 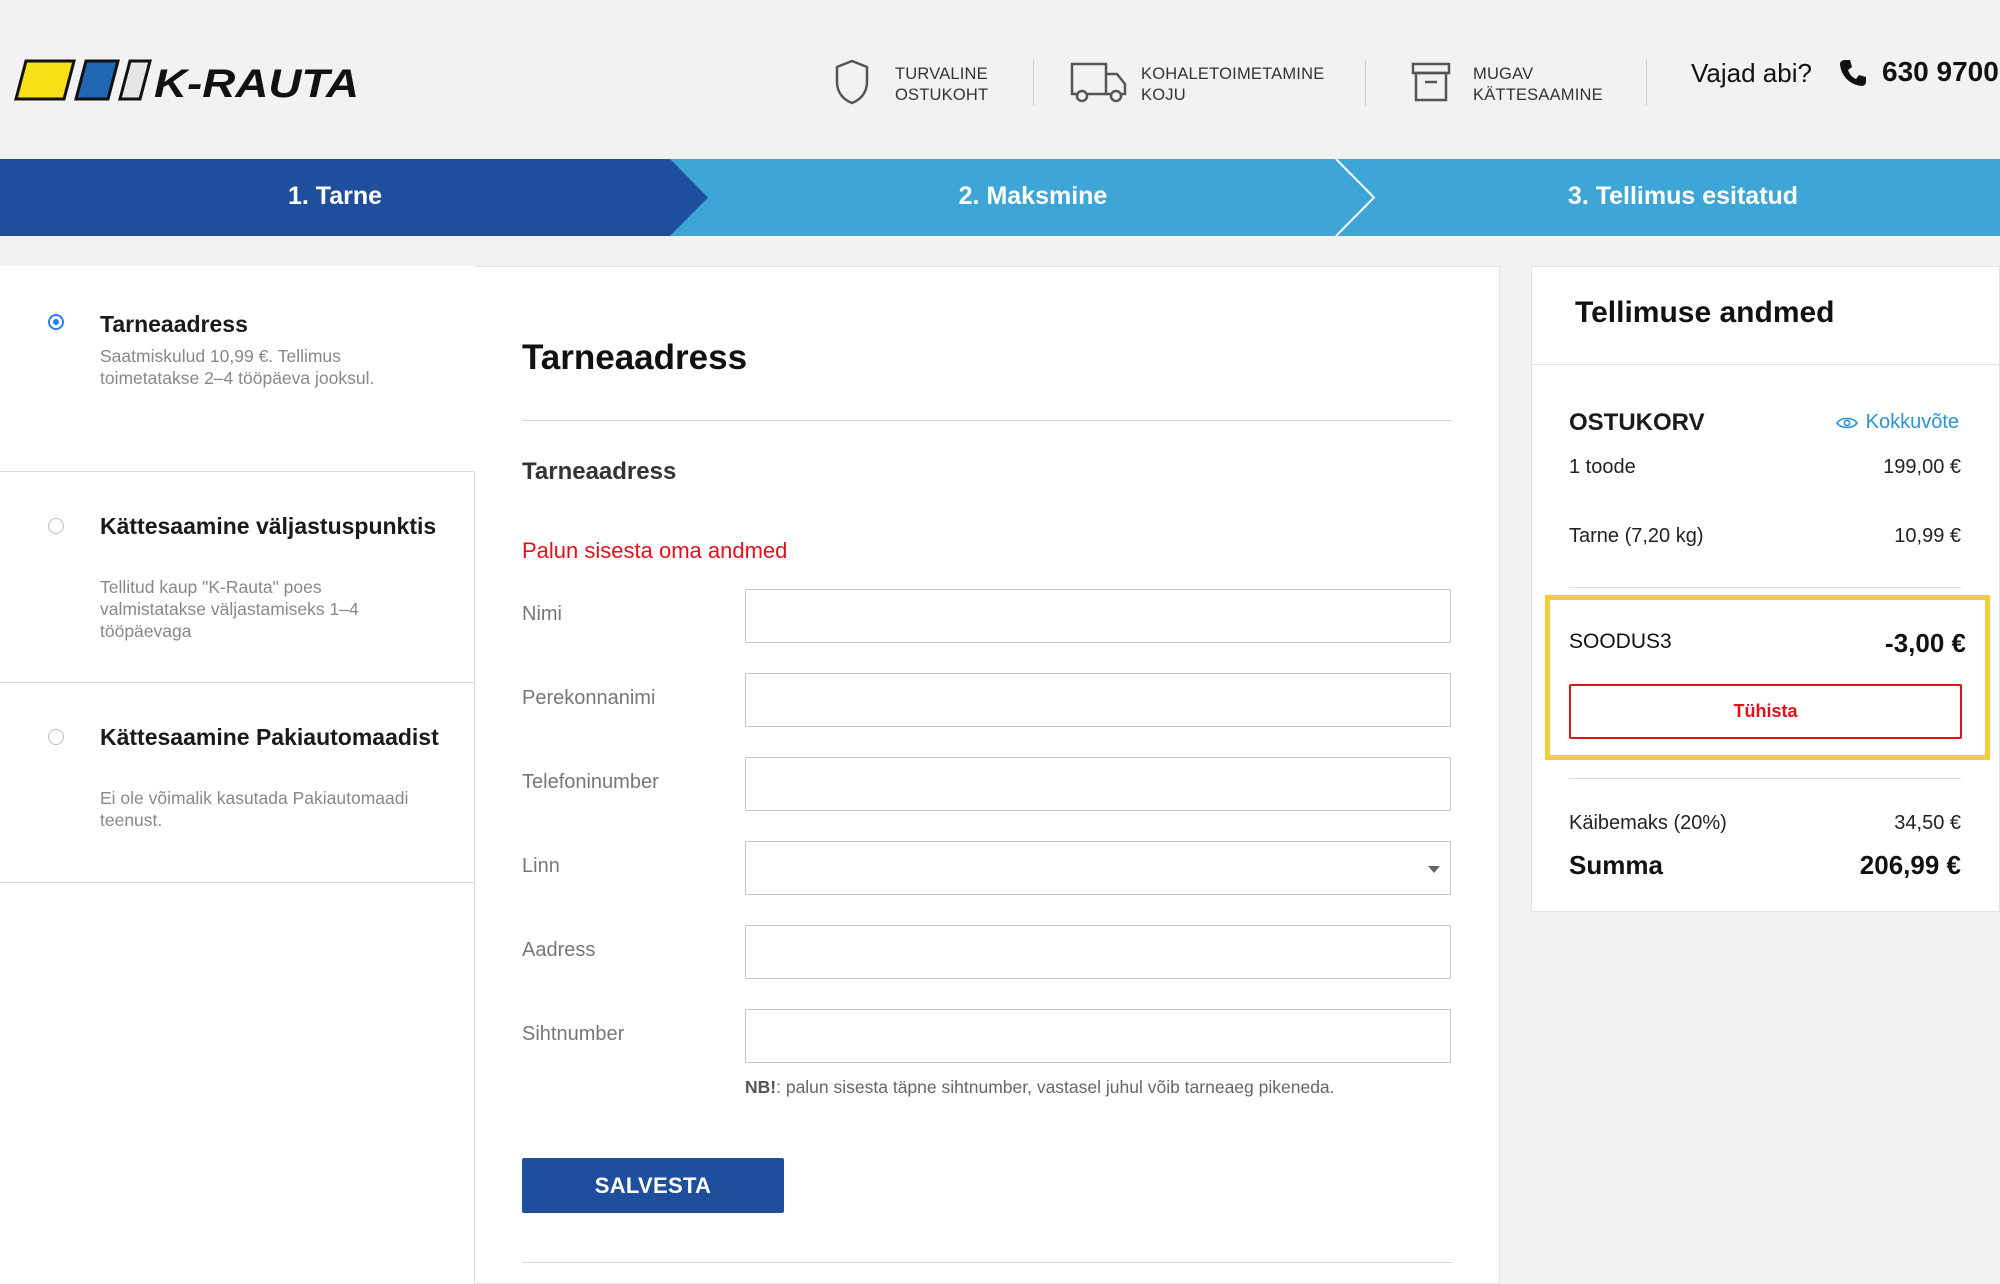 What do you see at coordinates (1910, 865) in the screenshot?
I see `total-value: 206,99 €` at bounding box center [1910, 865].